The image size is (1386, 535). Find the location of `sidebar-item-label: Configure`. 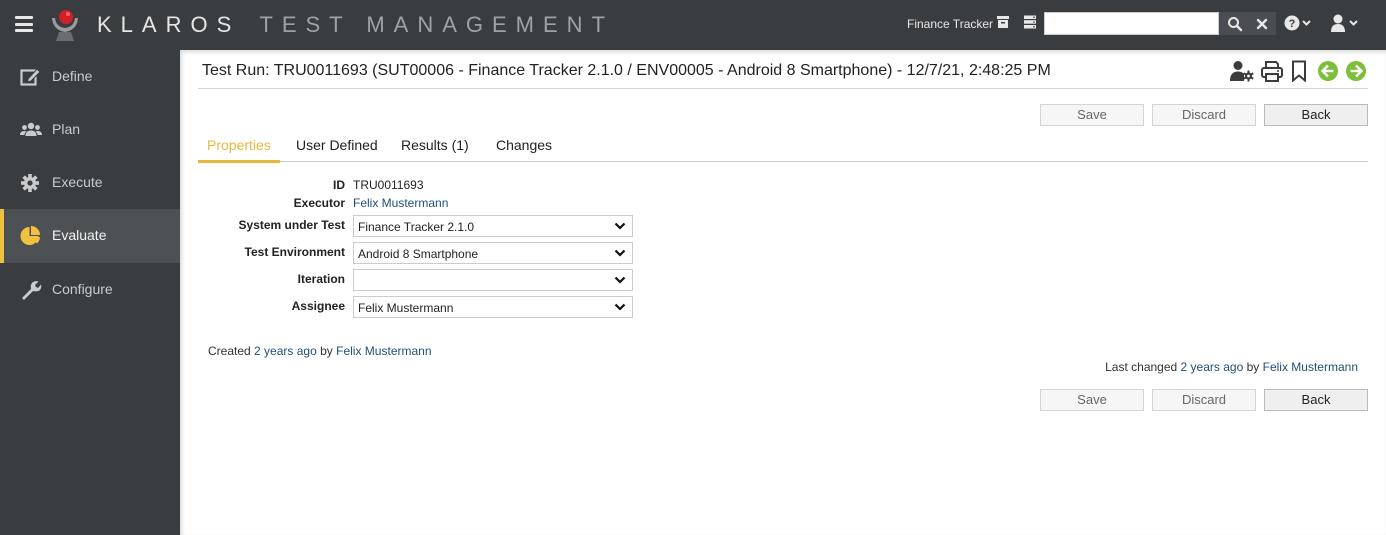

sidebar-item-label: Configure is located at coordinates (82, 289).